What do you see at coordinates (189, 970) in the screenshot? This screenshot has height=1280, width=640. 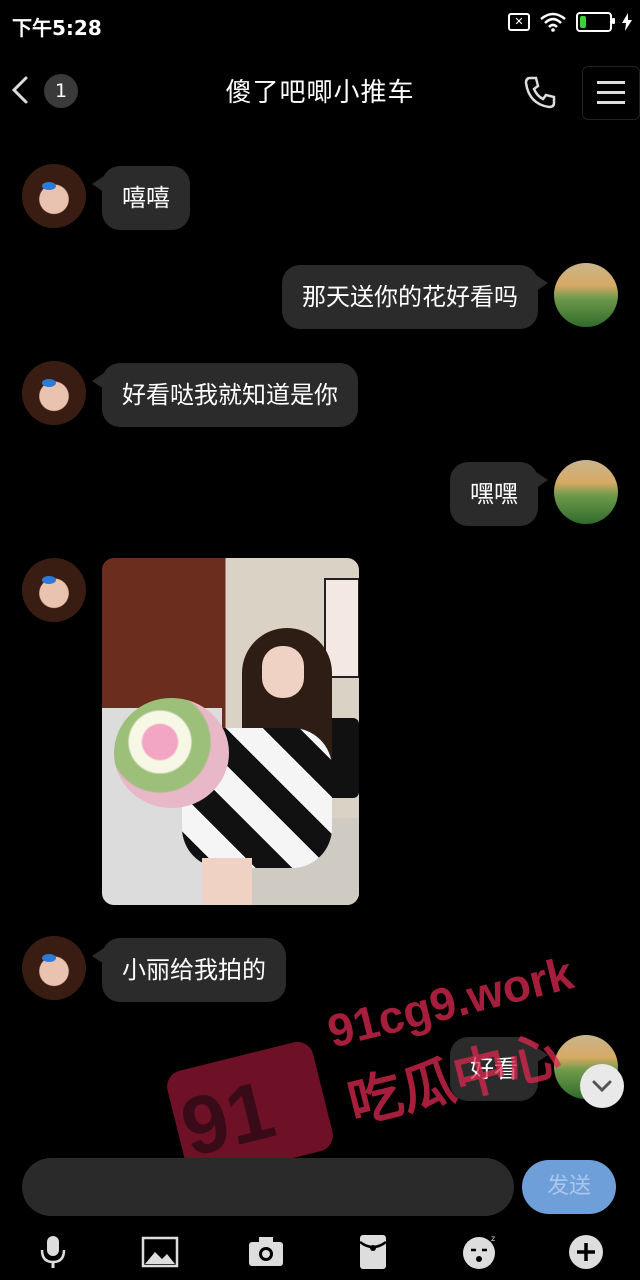 I see `message-bubble: 小丽给我拍的` at bounding box center [189, 970].